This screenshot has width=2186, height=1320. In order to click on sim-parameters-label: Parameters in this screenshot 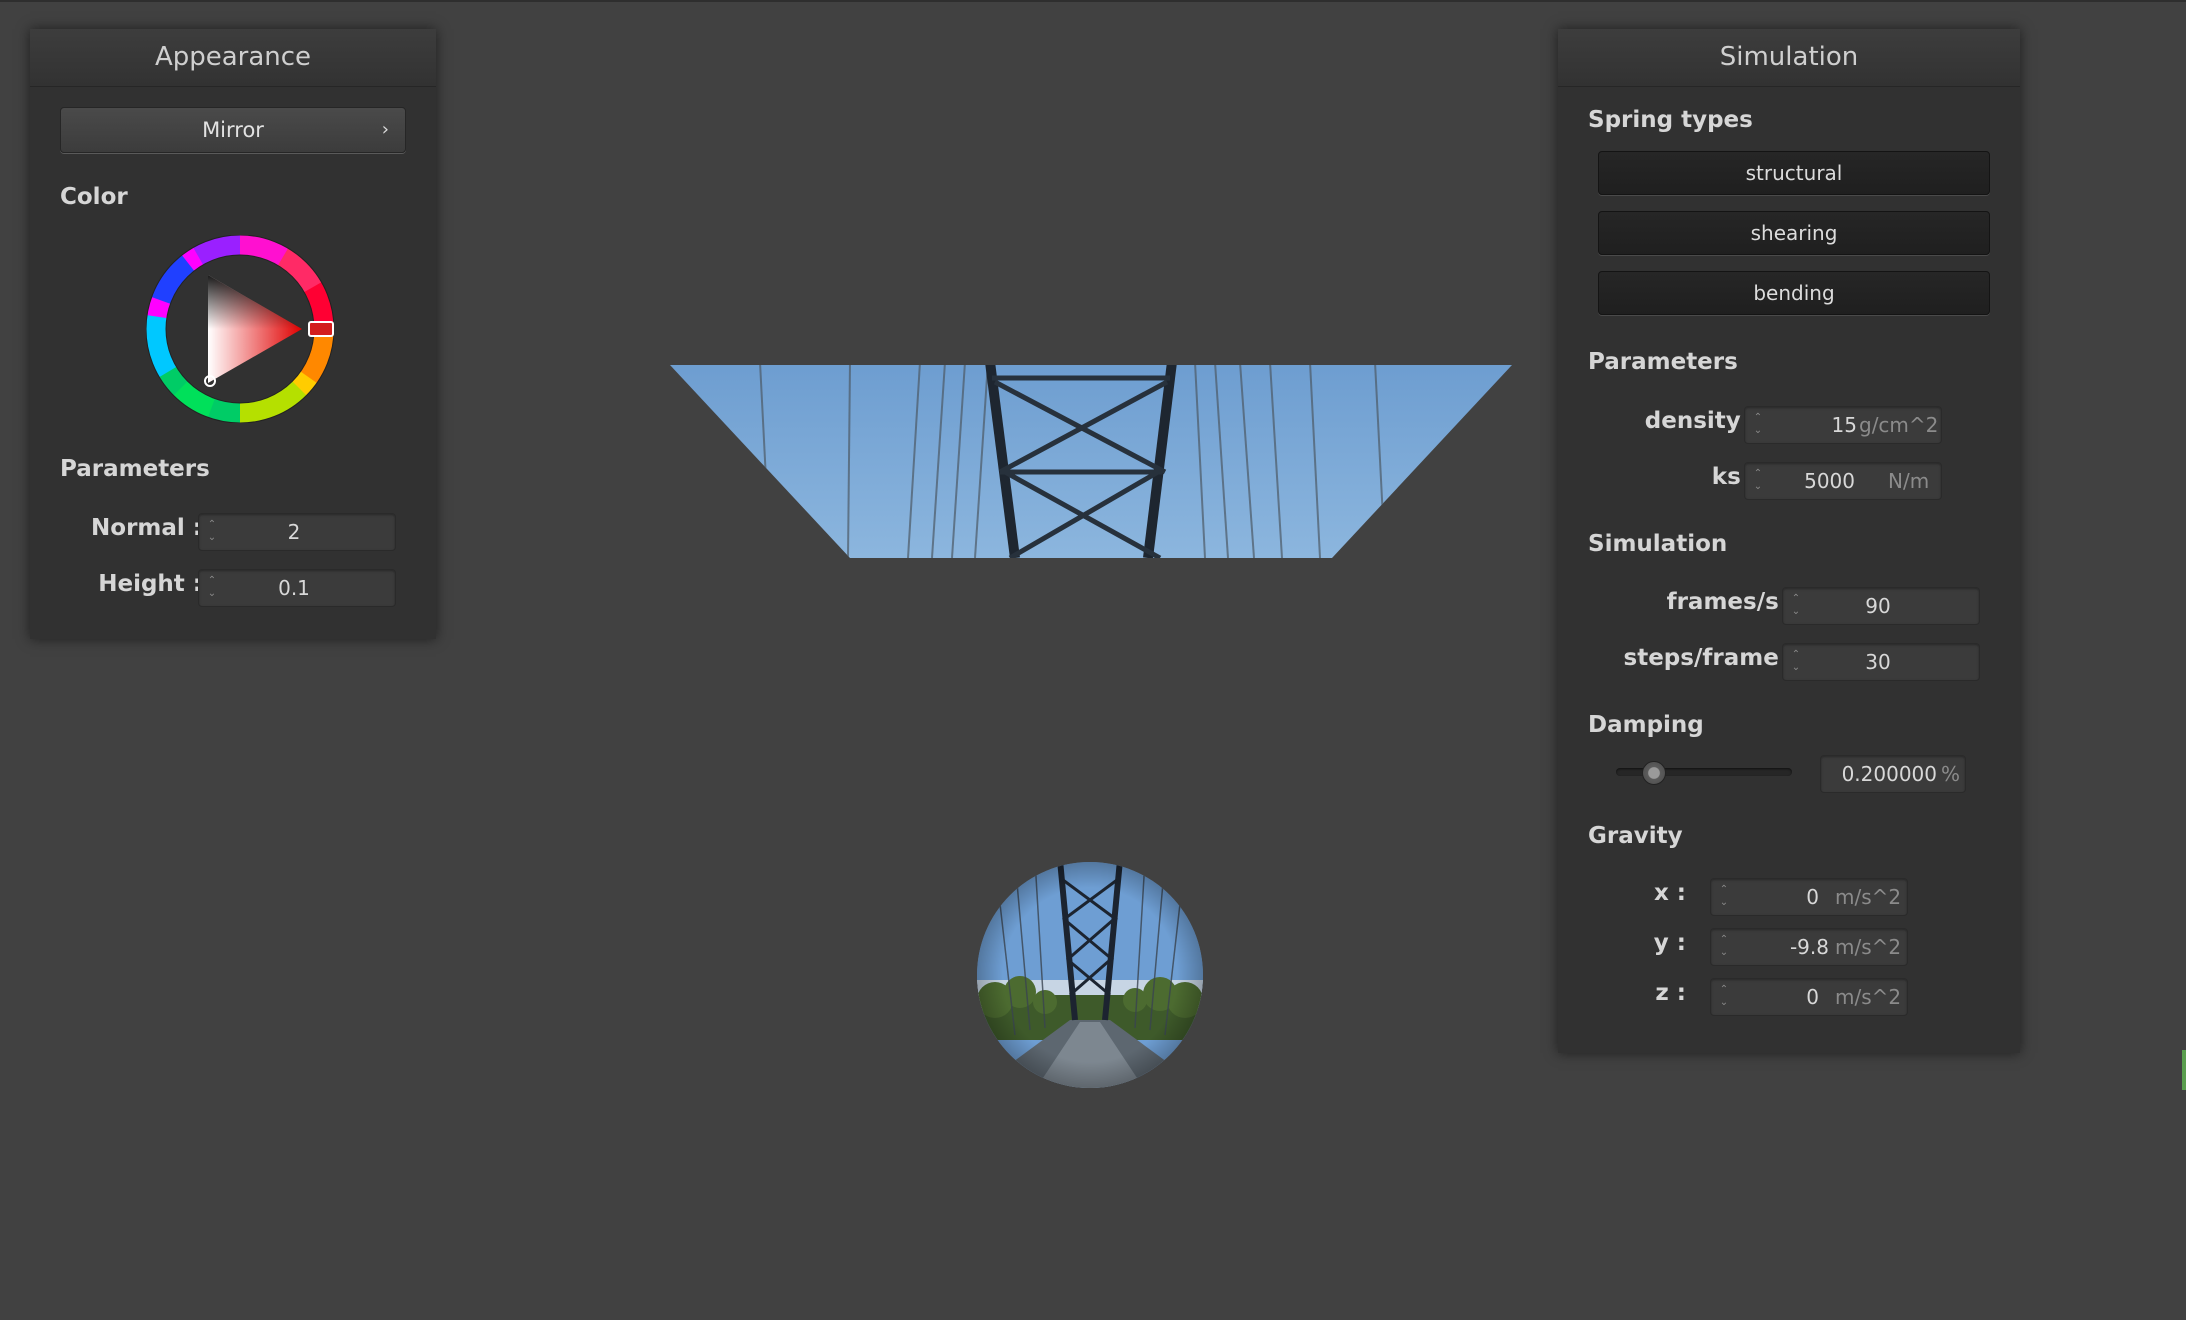, I will do `click(1663, 362)`.